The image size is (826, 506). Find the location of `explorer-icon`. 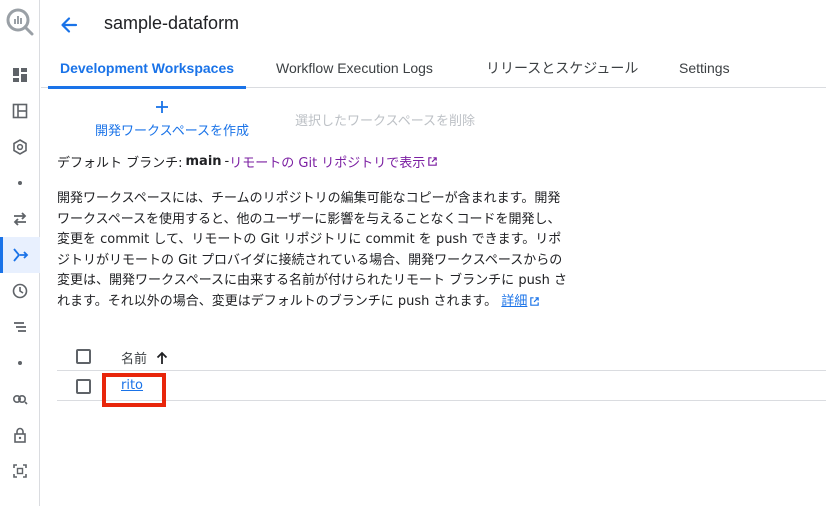

explorer-icon is located at coordinates (20, 111).